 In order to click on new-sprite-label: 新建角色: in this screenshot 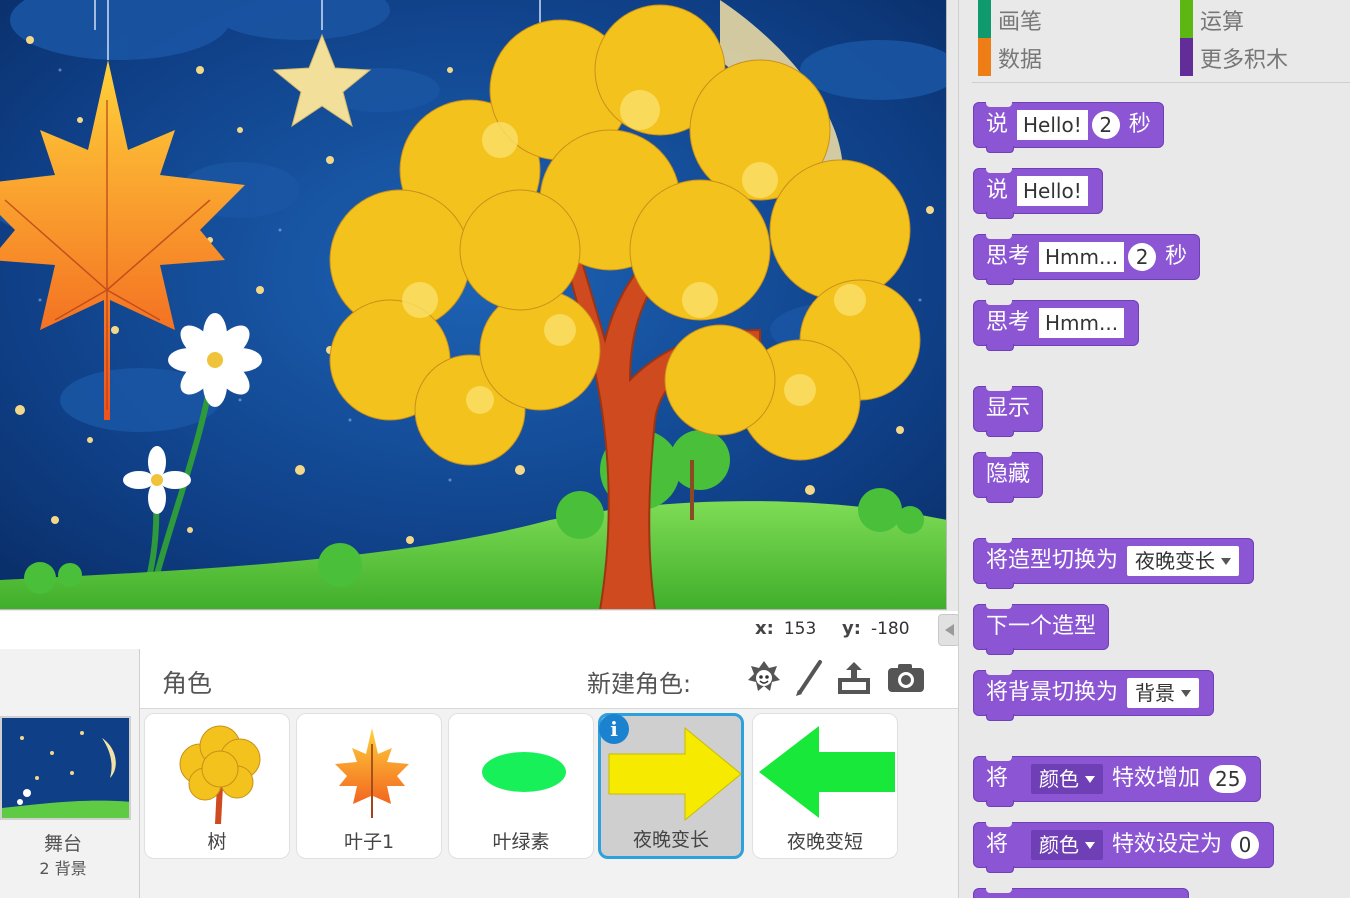, I will do `click(639, 684)`.